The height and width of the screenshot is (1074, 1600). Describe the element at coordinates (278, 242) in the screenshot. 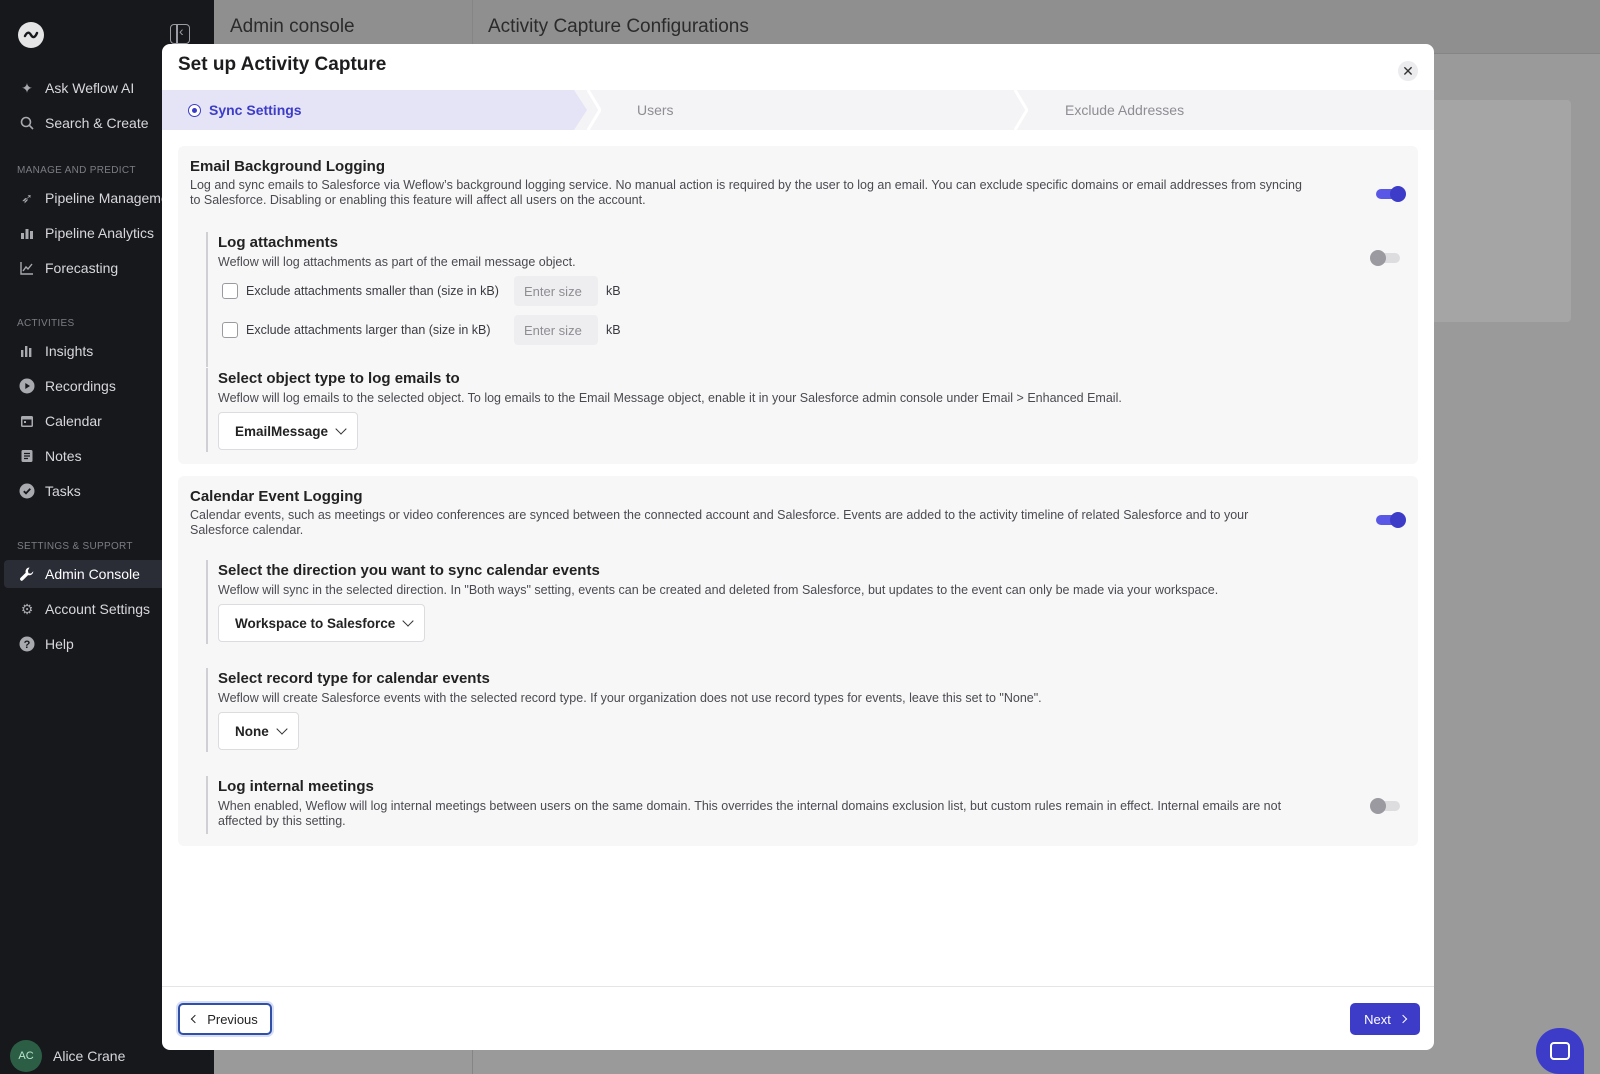

I see `log-attachments-title: Log attachments` at that location.